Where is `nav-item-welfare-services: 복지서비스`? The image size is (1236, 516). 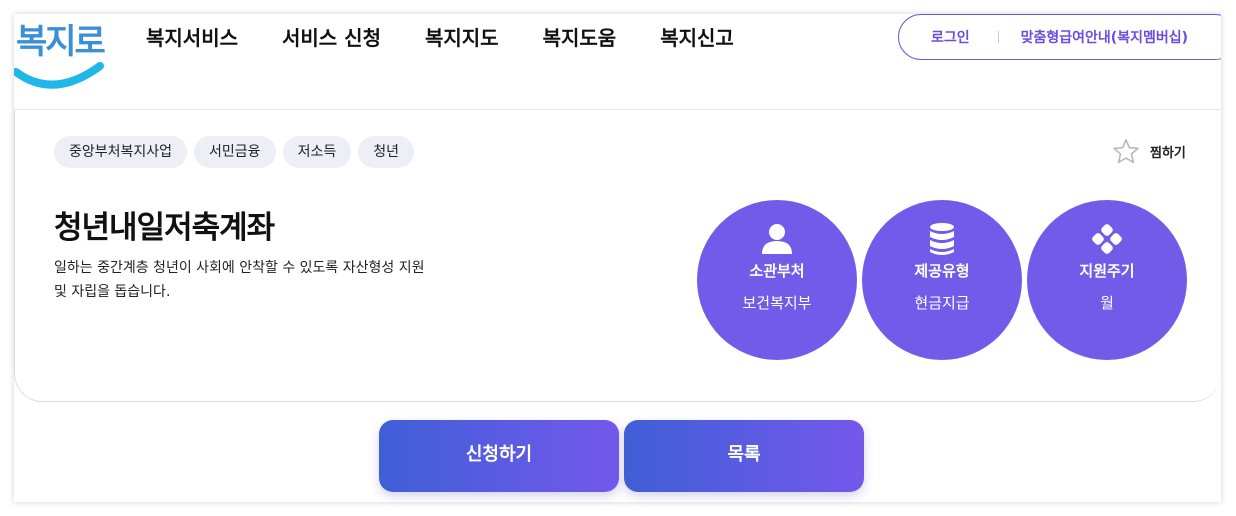 nav-item-welfare-services: 복지서비스 is located at coordinates (192, 36).